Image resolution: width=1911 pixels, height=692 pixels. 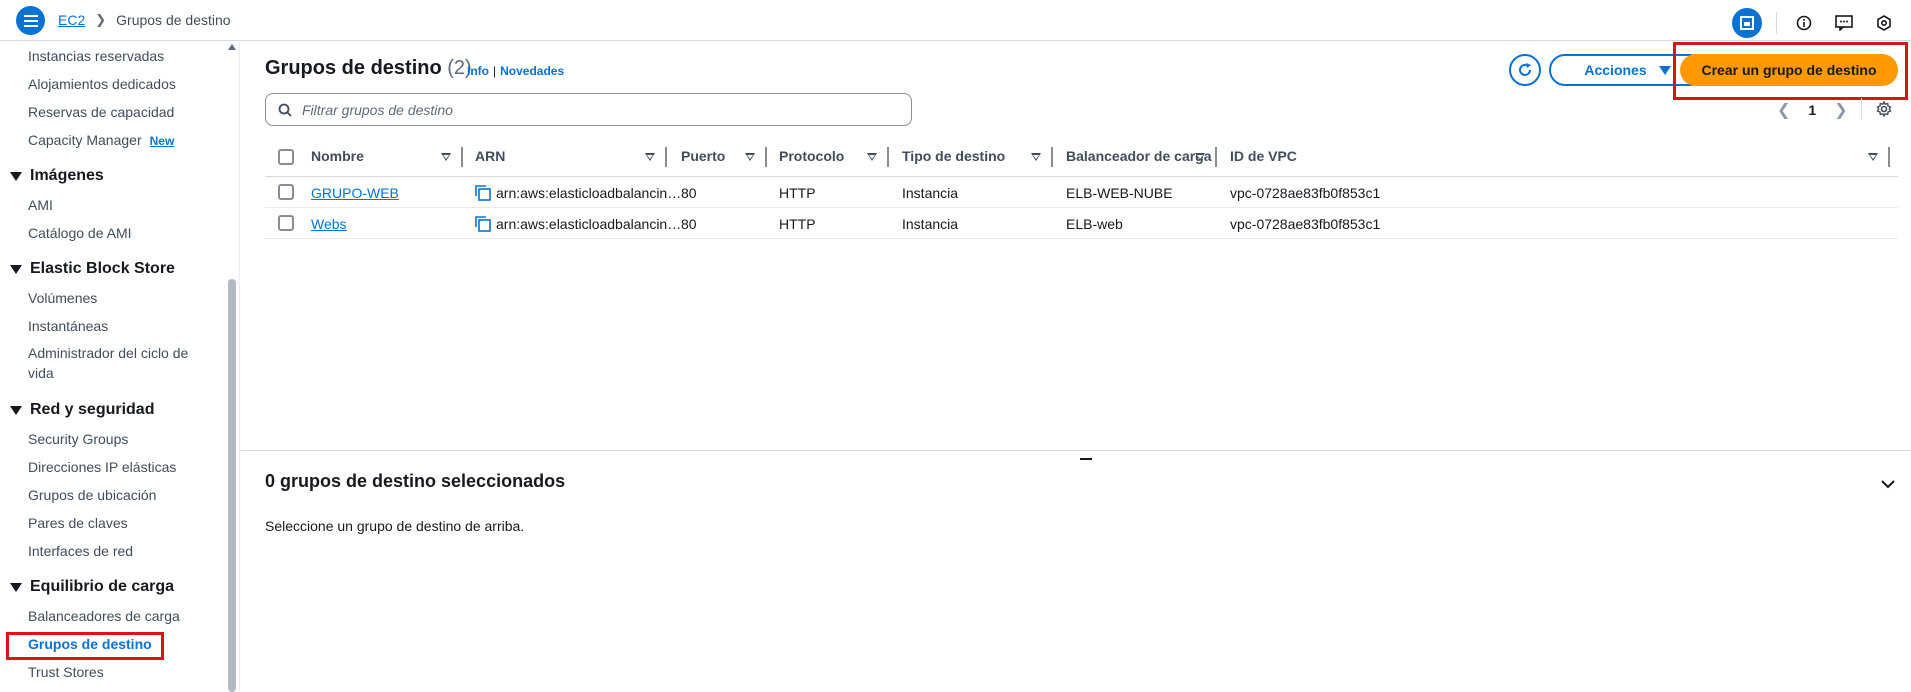 What do you see at coordinates (104, 616) in the screenshot?
I see `sidebar-item-balanceadores: Balanceadores de carga` at bounding box center [104, 616].